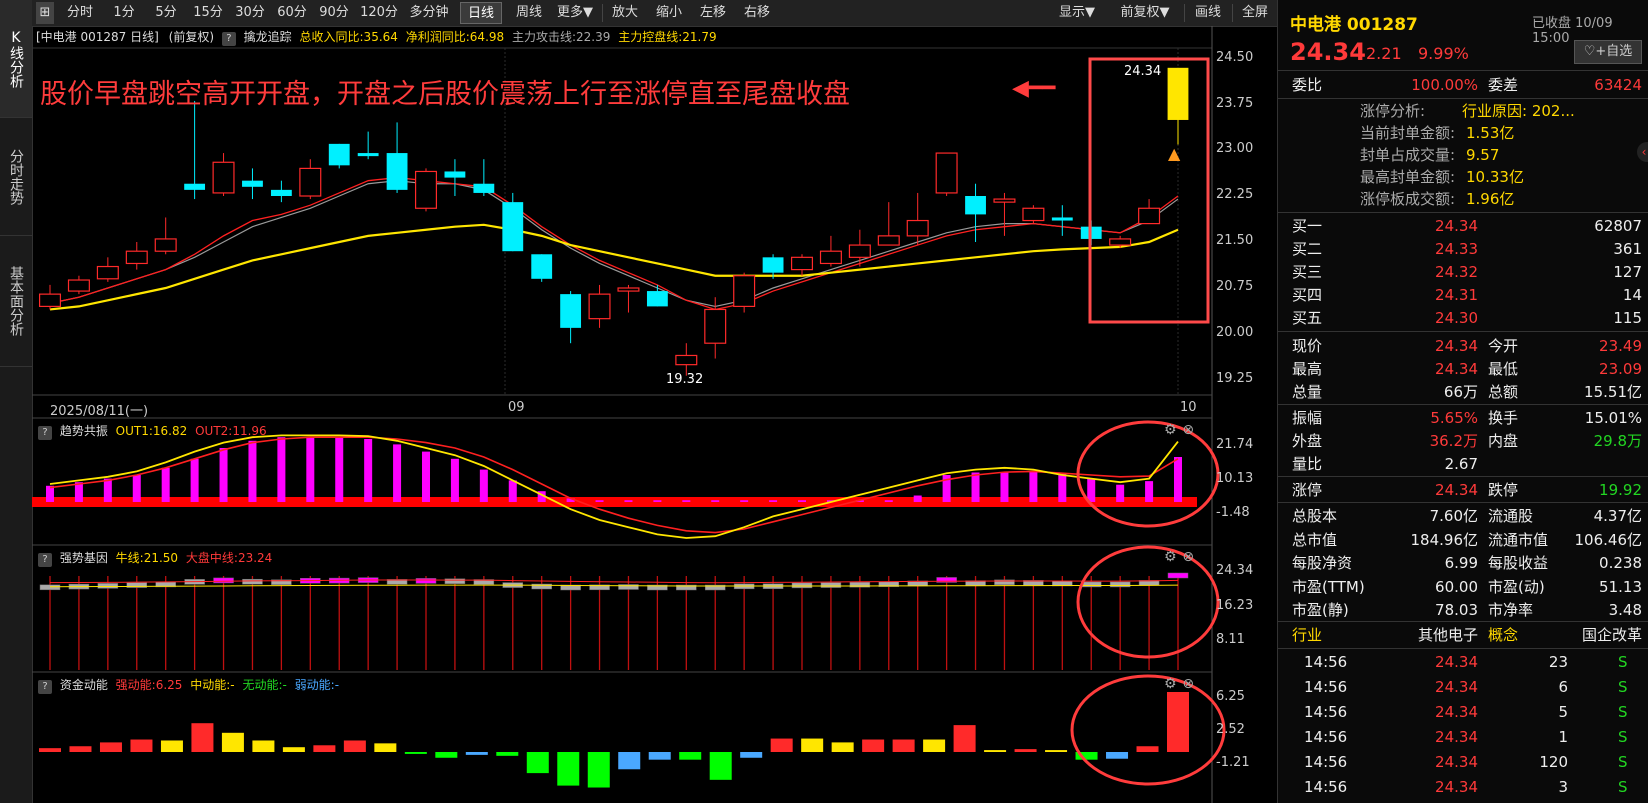 The width and height of the screenshot is (1648, 803). Describe the element at coordinates (84, 558) in the screenshot. I see `panel2-title: 强势基因` at that location.